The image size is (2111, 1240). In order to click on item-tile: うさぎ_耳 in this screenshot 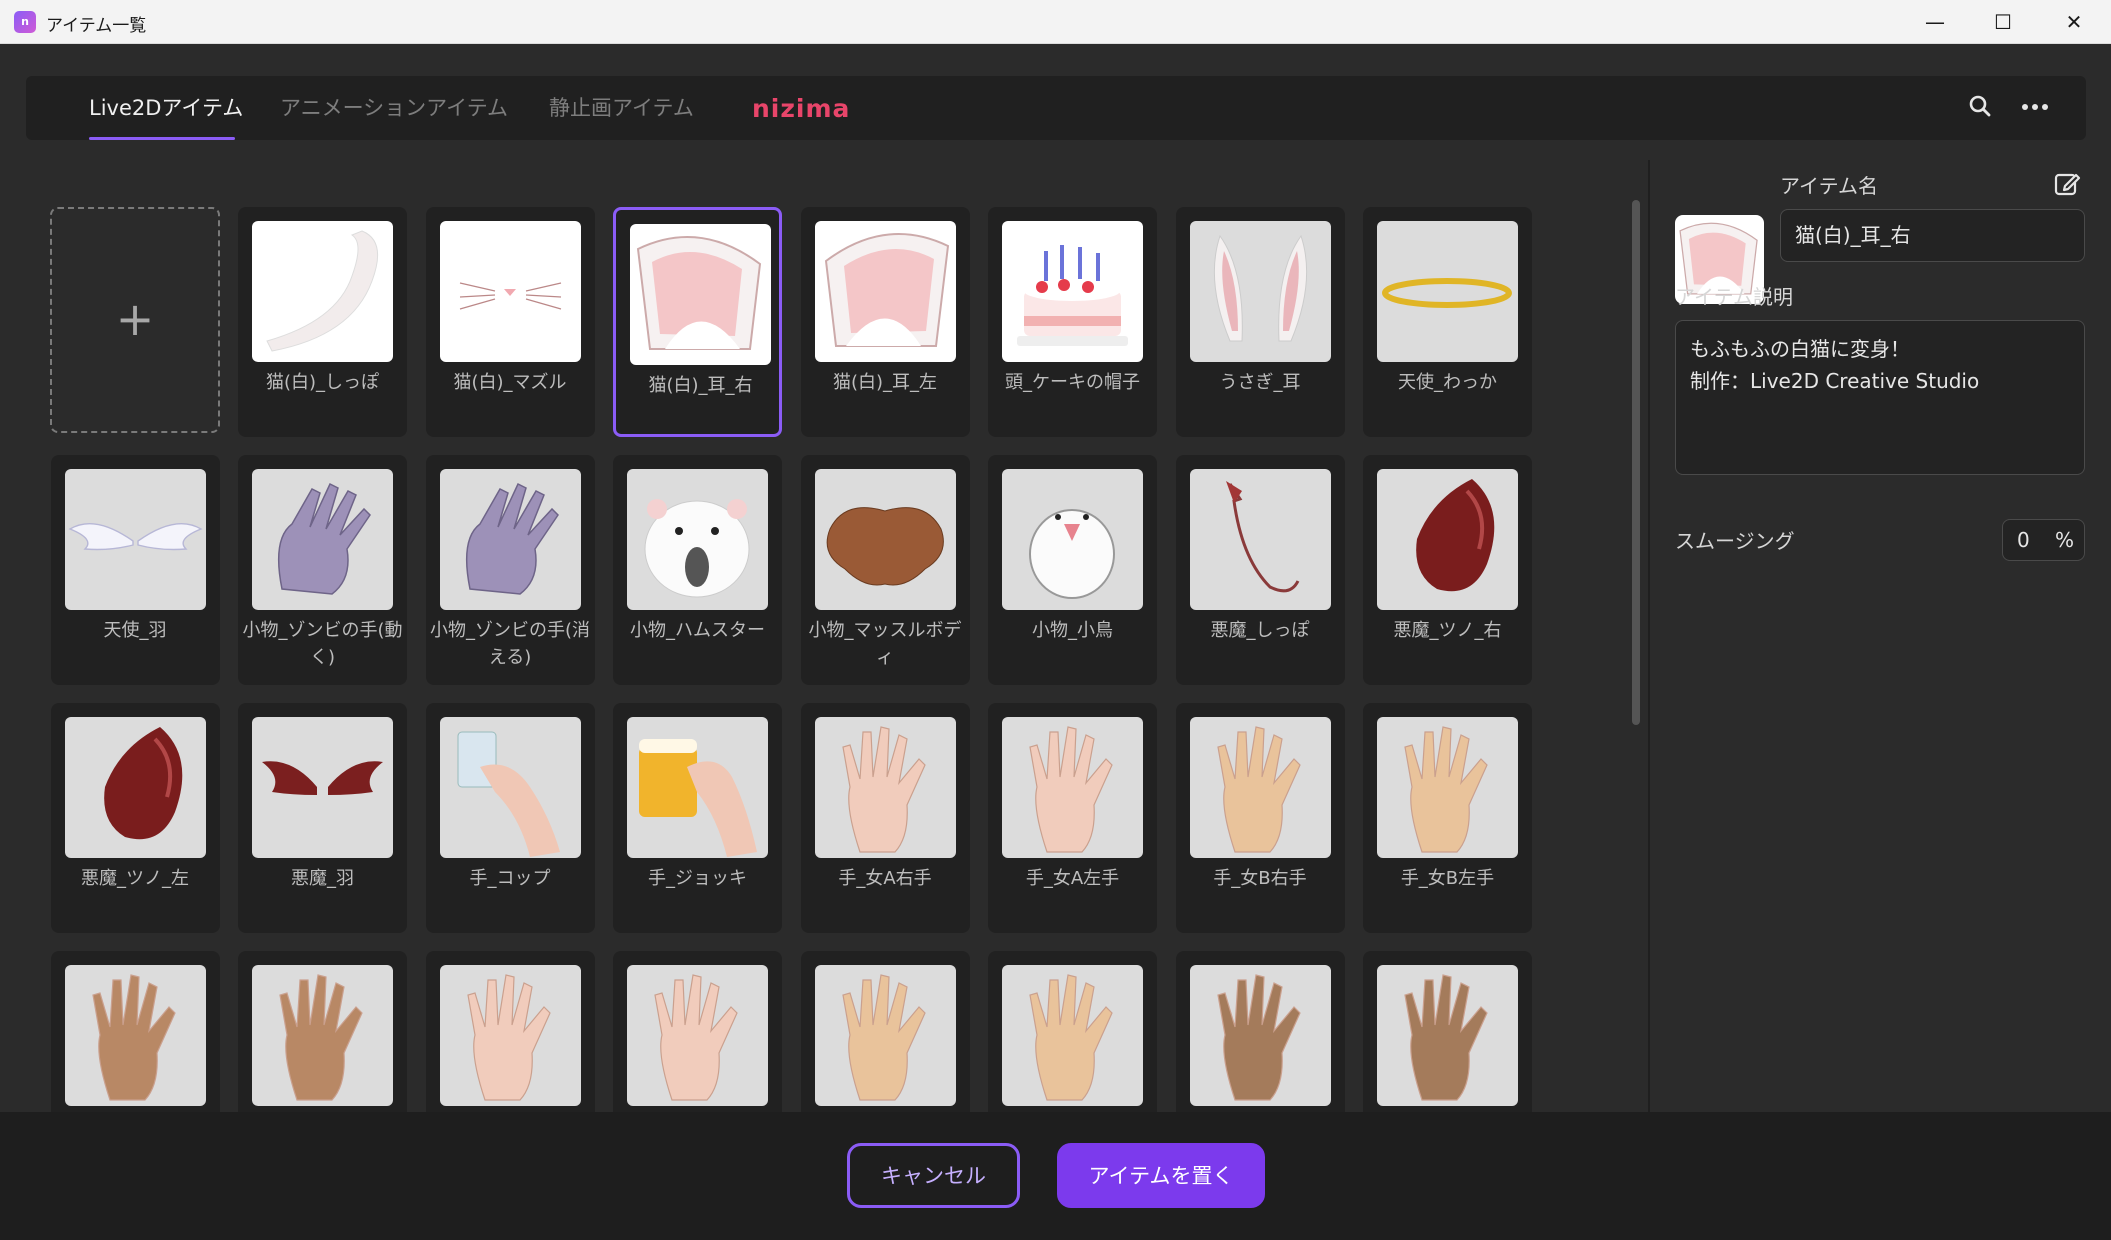, I will do `click(1260, 322)`.